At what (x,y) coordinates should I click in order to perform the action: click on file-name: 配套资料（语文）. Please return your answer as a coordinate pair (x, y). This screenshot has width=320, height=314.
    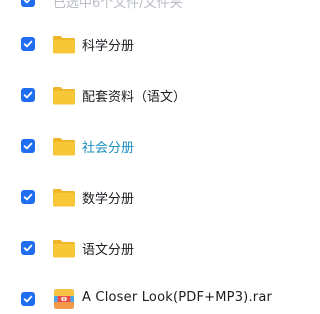
    Looking at the image, I should click on (134, 95).